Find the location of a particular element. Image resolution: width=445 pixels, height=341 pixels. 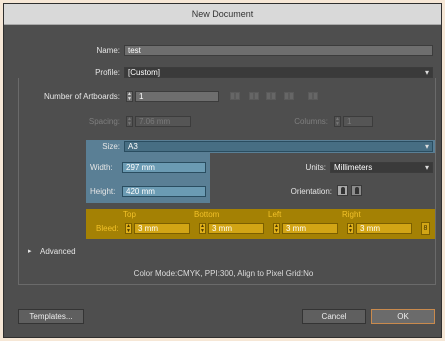

artboards-stepper: ▲ ▼ is located at coordinates (129, 96).